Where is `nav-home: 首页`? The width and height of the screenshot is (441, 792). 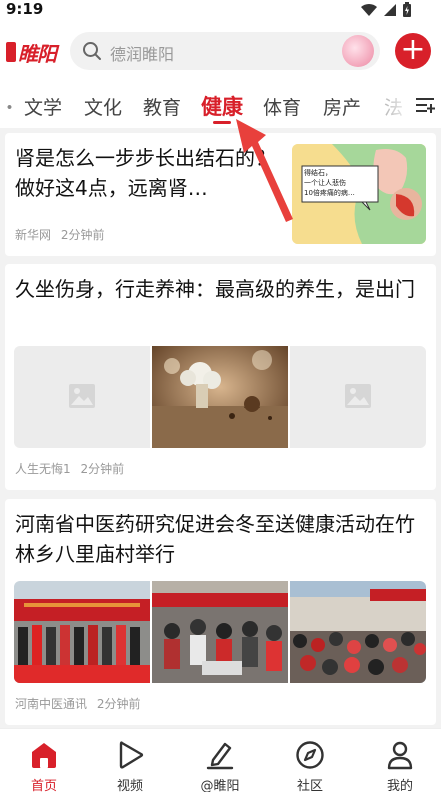 nav-home: 首页 is located at coordinates (44, 760).